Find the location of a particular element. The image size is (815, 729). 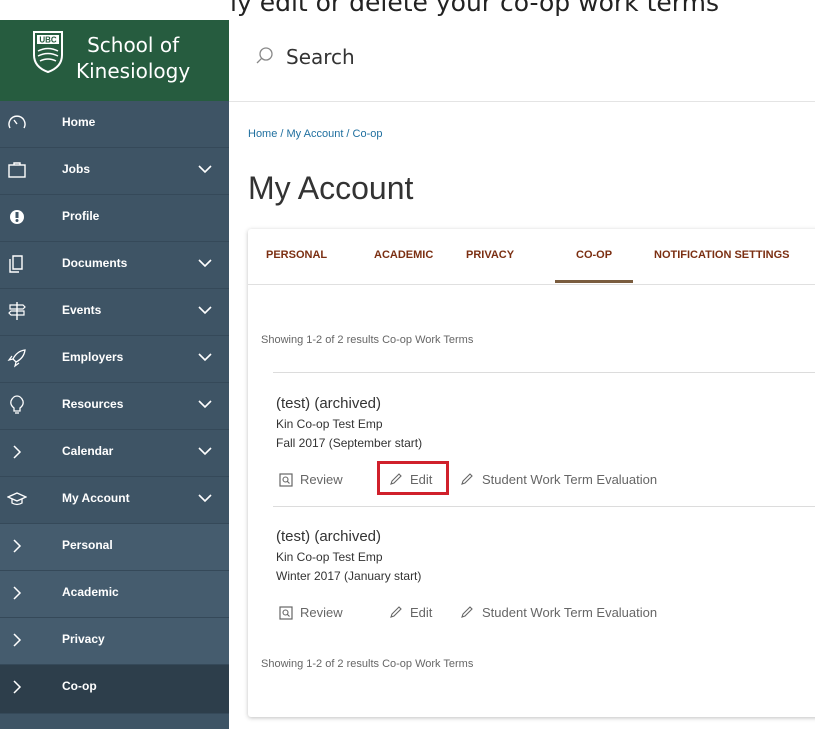

sidebar-item-label: Documents is located at coordinates (95, 263).